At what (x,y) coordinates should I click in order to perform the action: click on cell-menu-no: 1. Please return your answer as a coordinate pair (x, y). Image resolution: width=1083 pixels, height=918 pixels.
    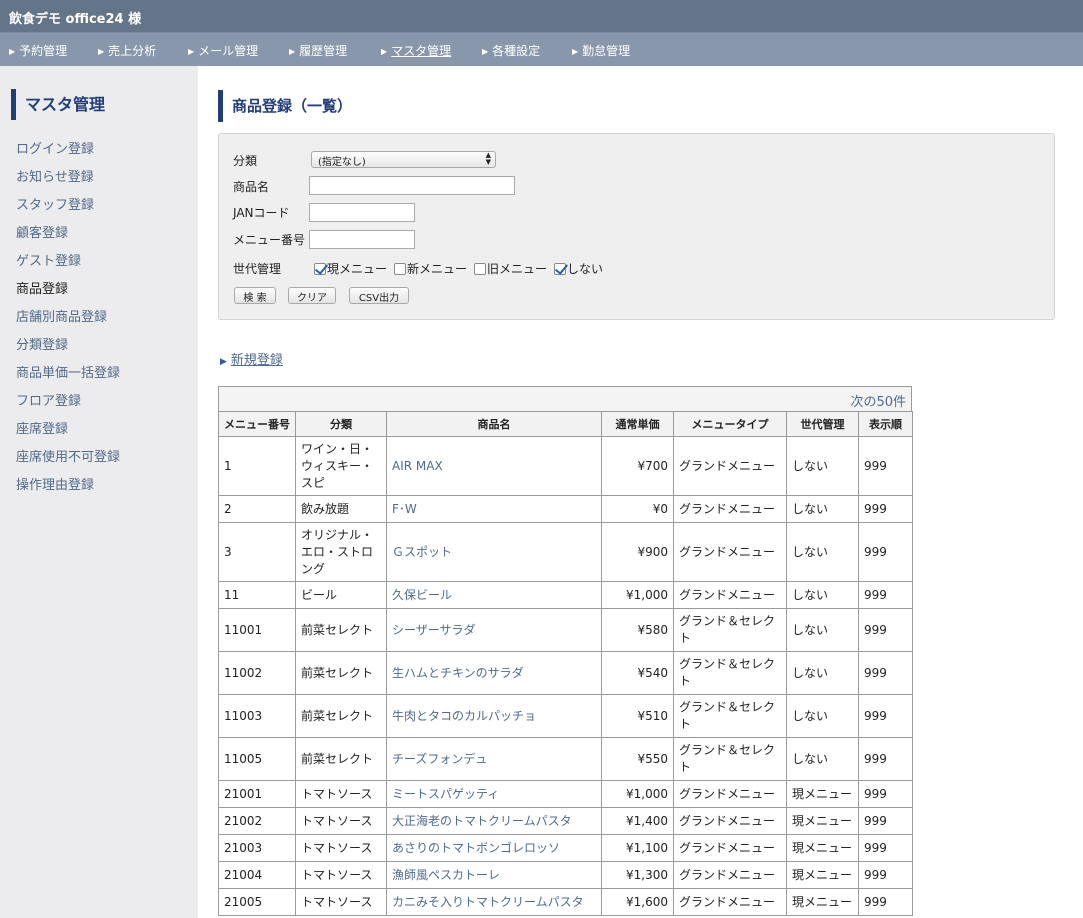
    Looking at the image, I should click on (257, 466).